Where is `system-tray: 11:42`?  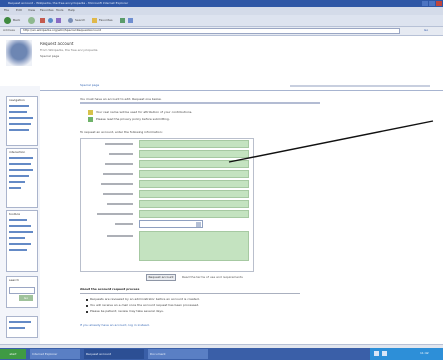
system-tray: 11:42 is located at coordinates (406, 354).